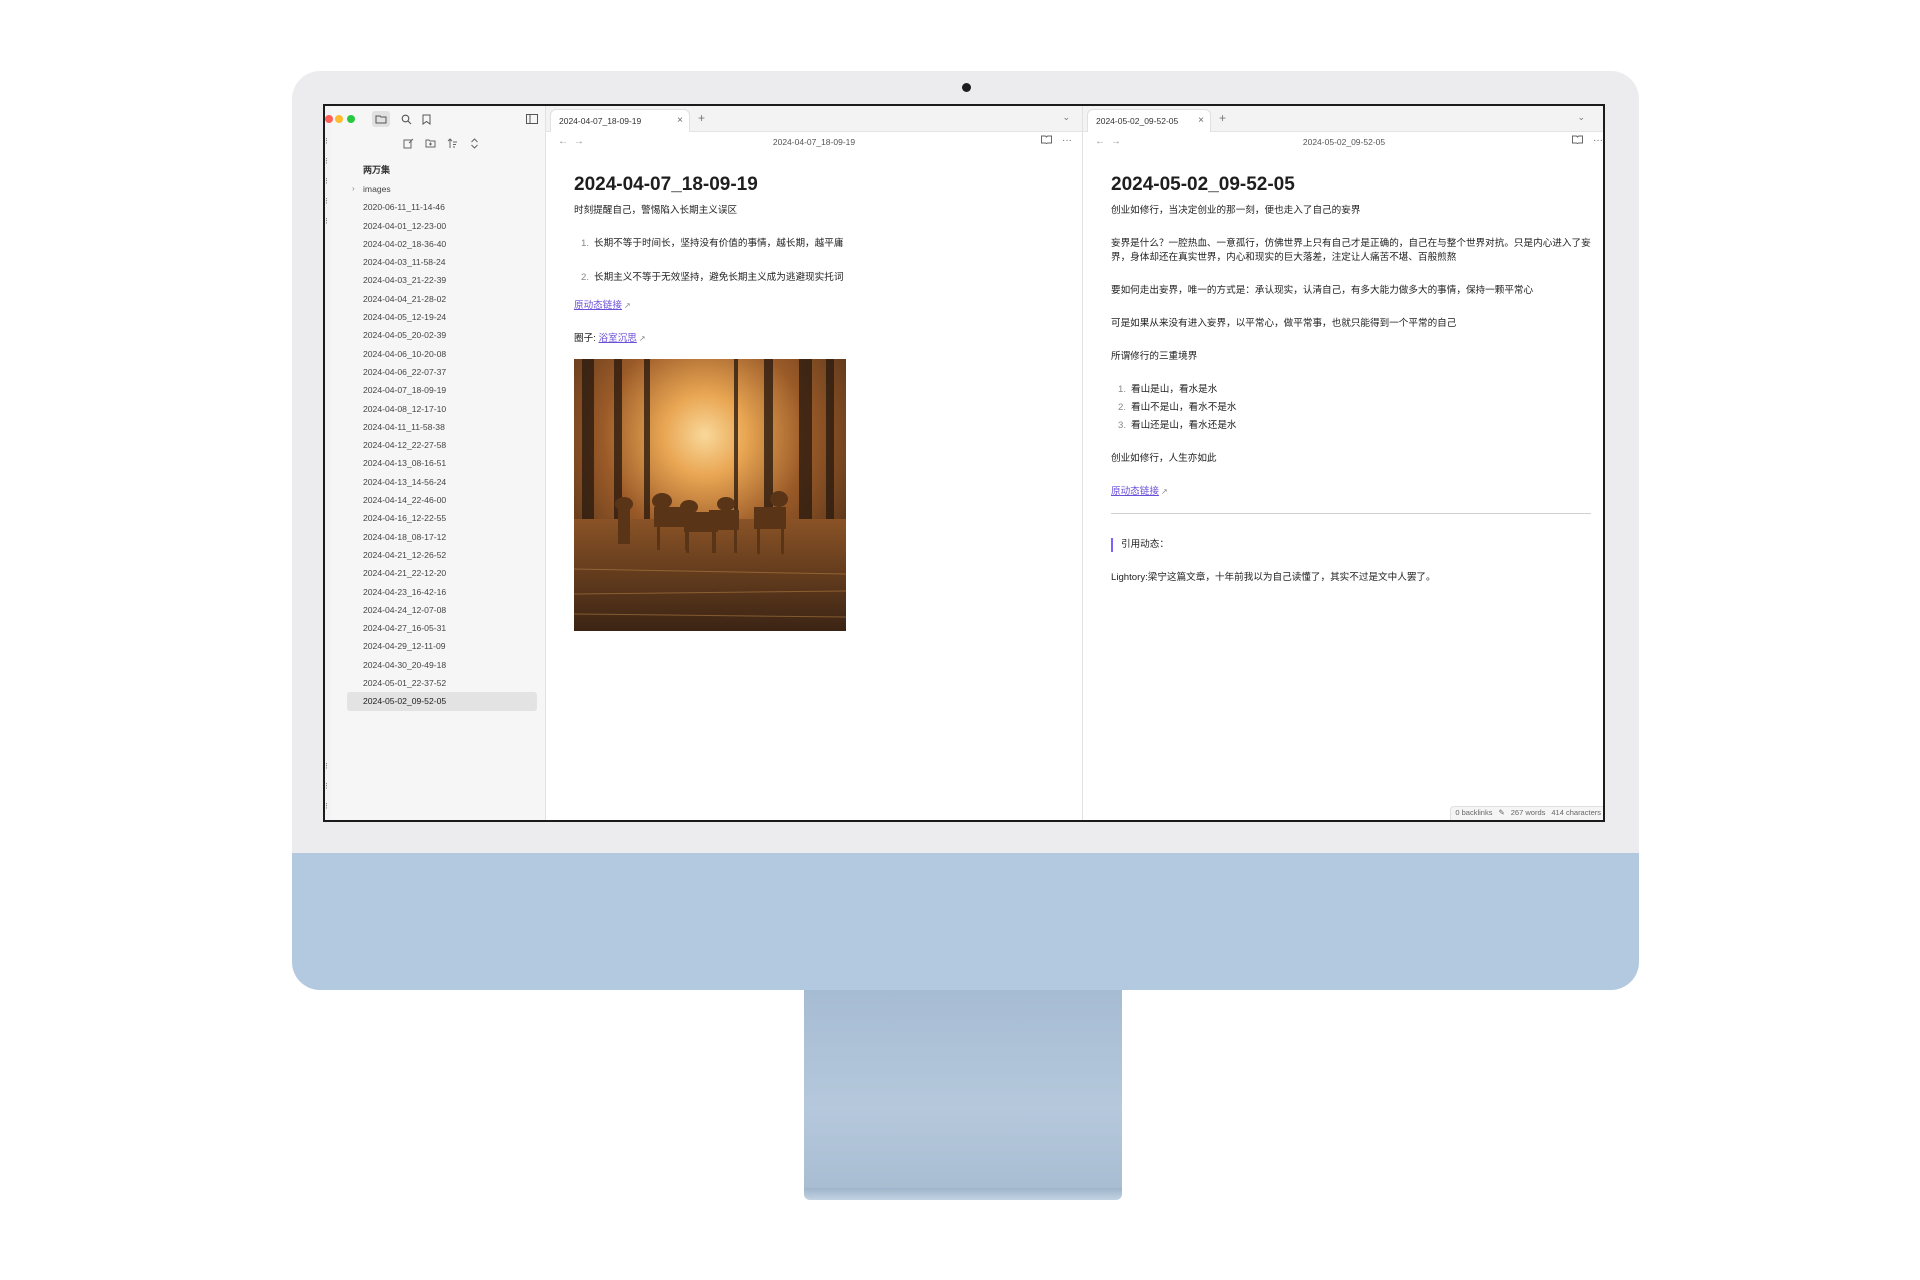 The image size is (1920, 1280). Describe the element at coordinates (377, 189) in the screenshot. I see `folder-label: images` at that location.